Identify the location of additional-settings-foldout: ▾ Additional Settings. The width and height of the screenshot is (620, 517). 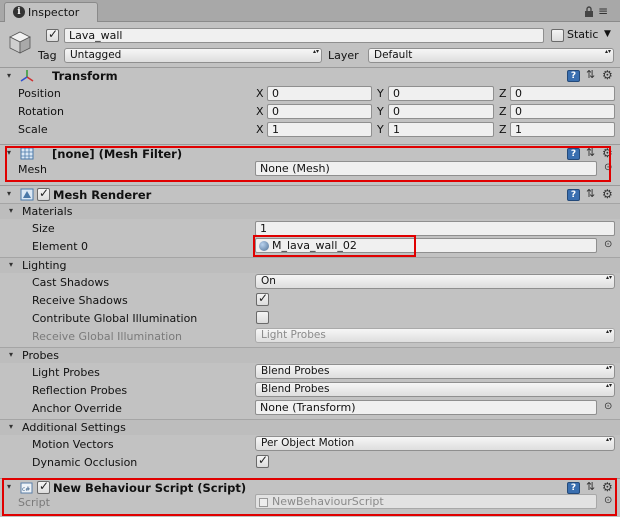
(310, 427).